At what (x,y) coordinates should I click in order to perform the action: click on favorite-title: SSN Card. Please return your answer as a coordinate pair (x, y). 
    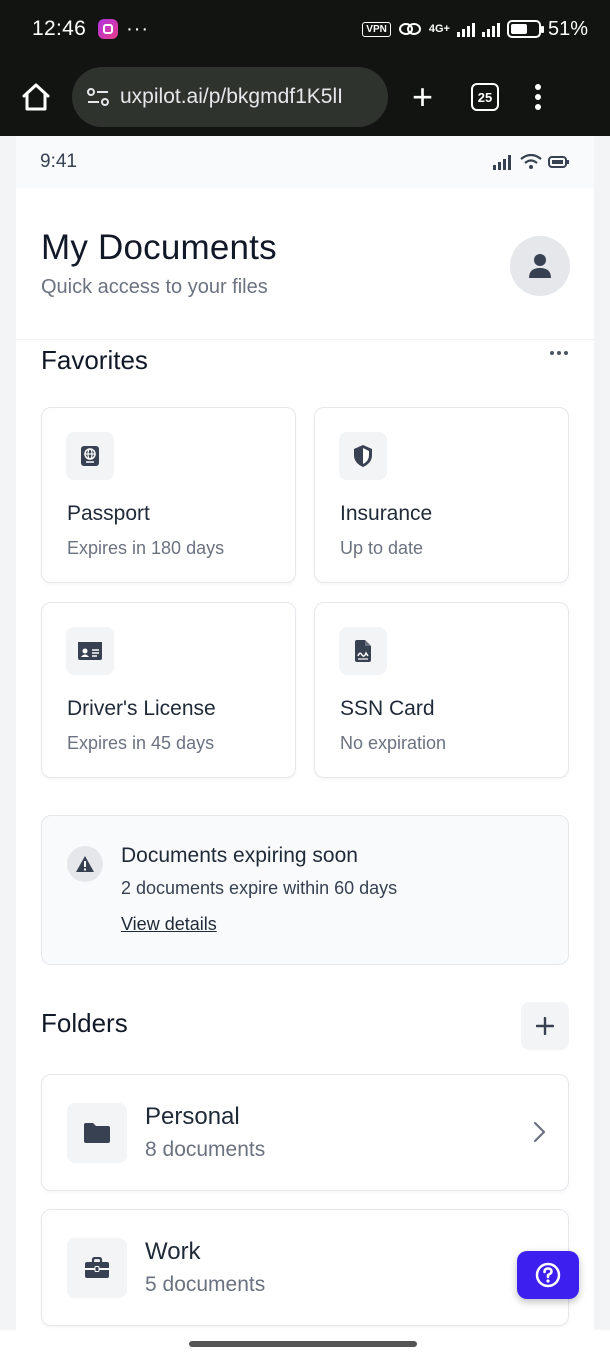
    Looking at the image, I should click on (387, 708).